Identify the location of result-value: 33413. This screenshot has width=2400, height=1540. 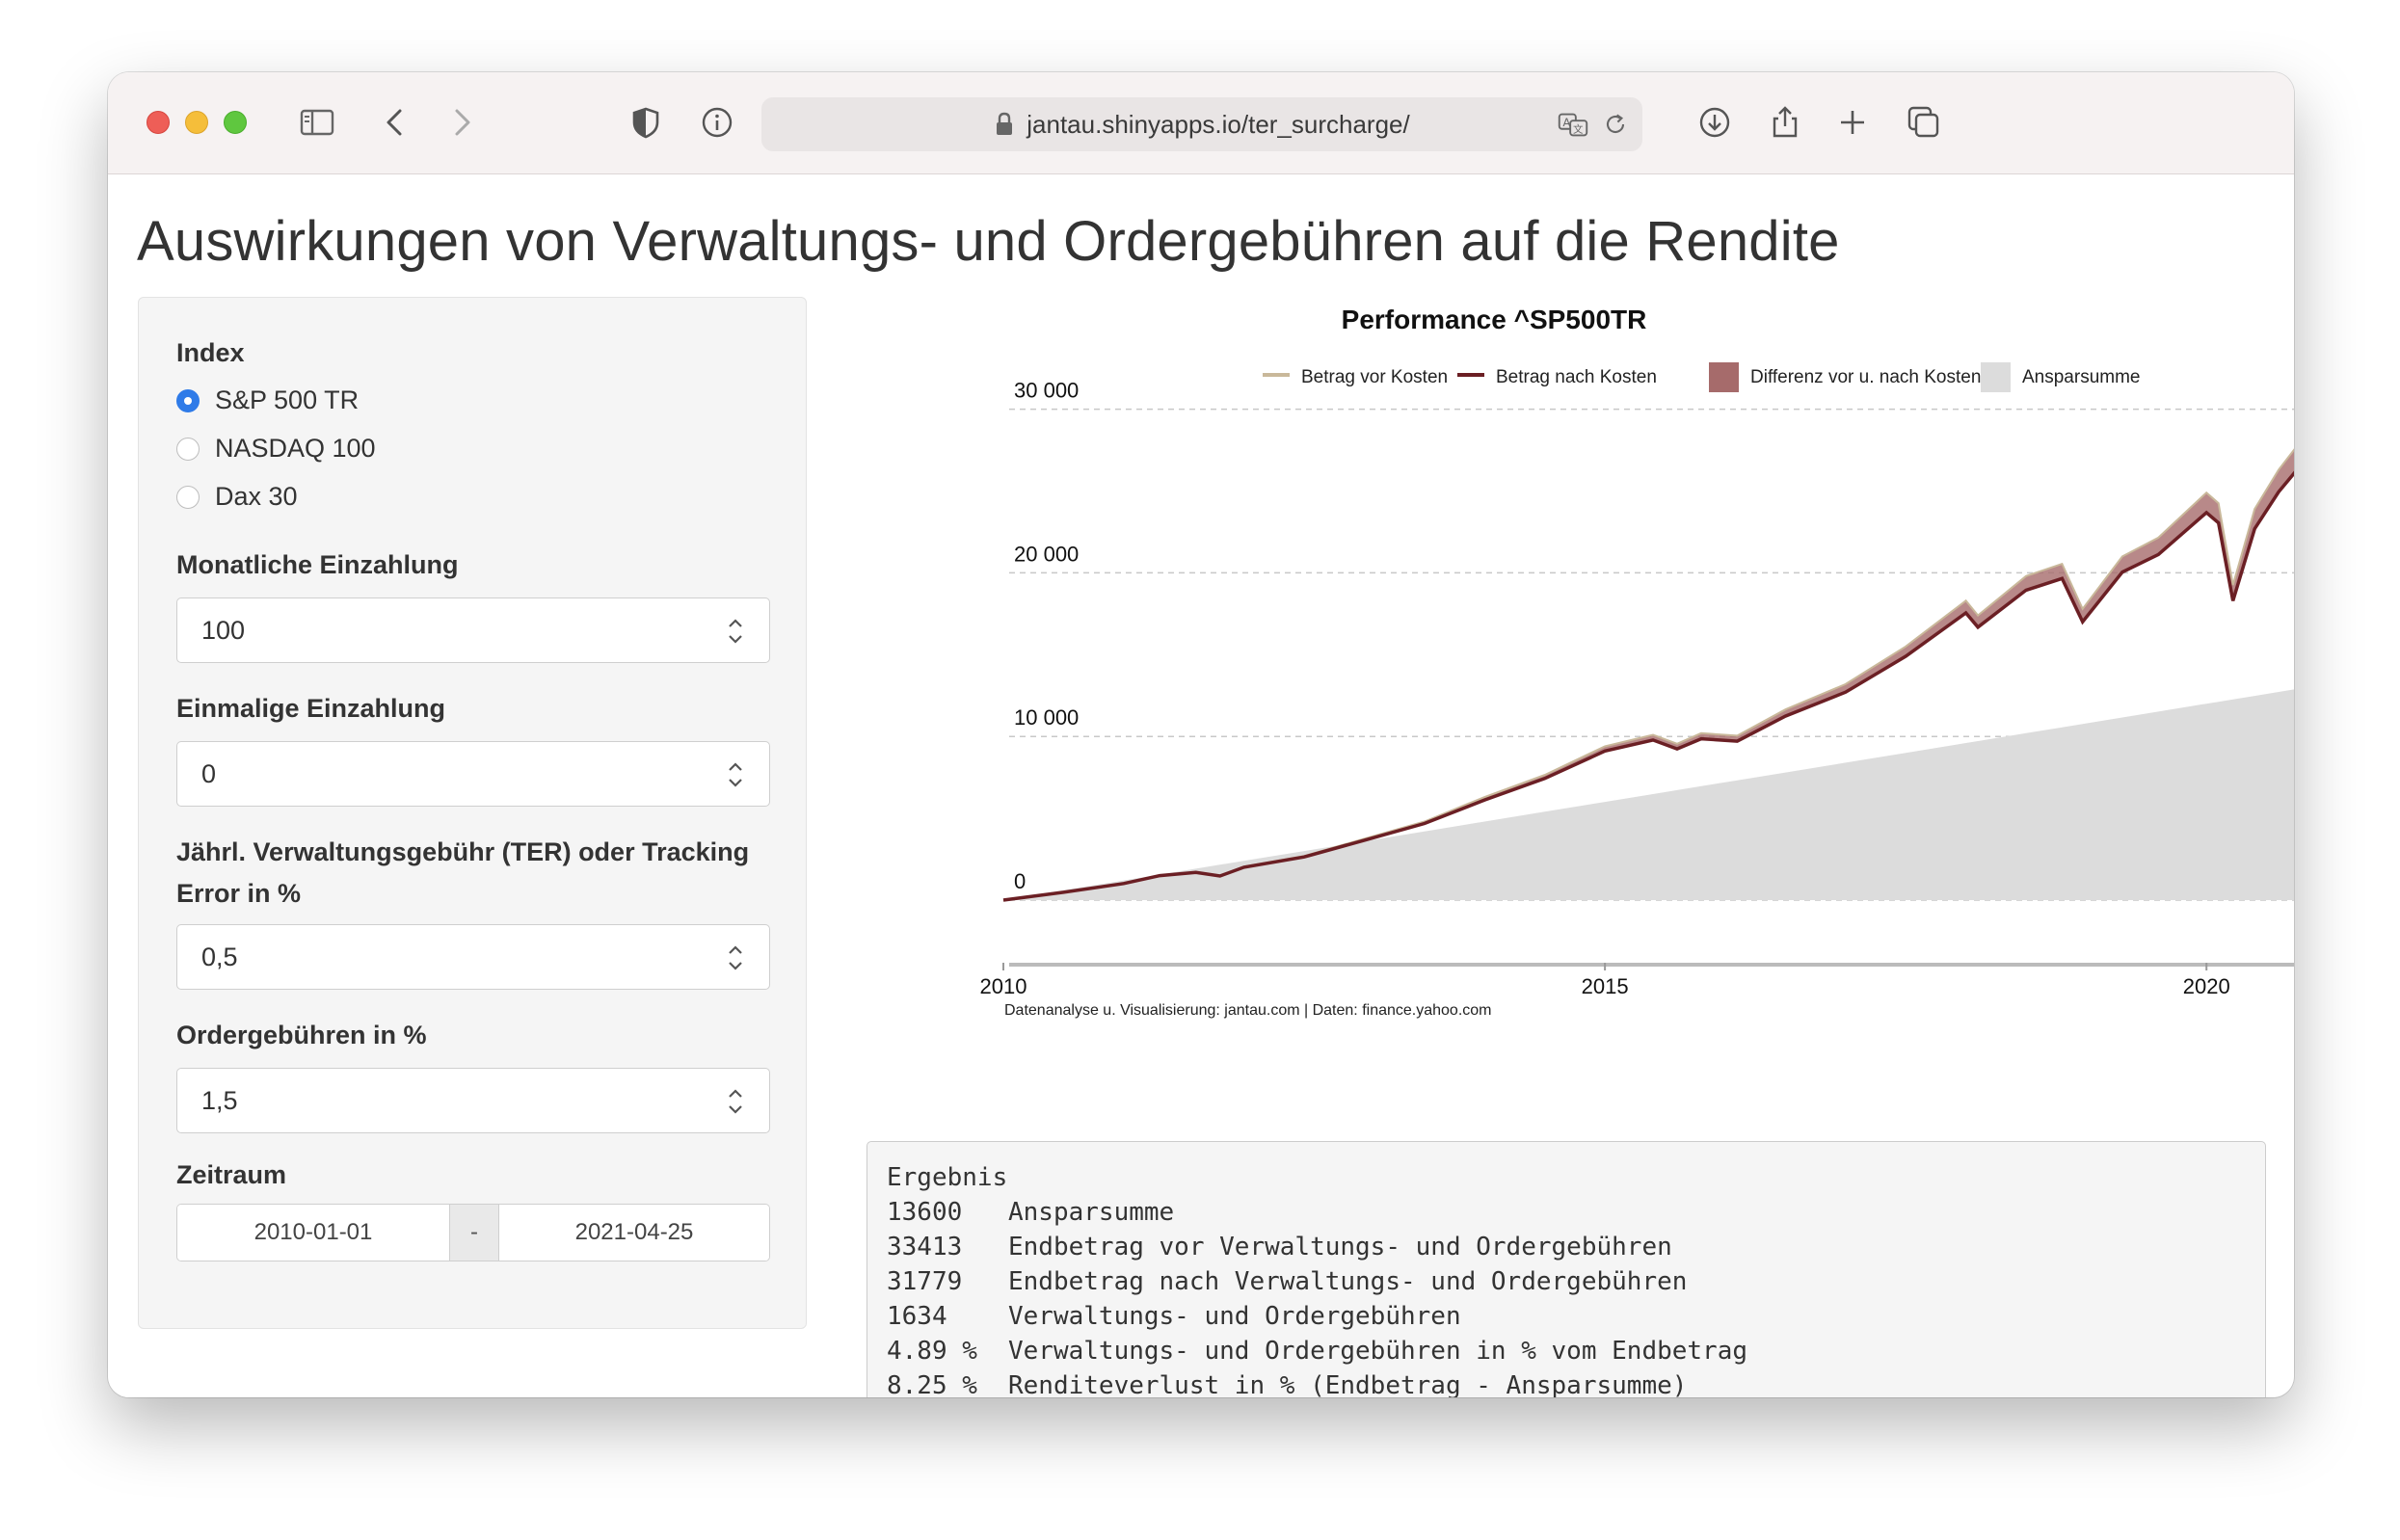
(925, 1247).